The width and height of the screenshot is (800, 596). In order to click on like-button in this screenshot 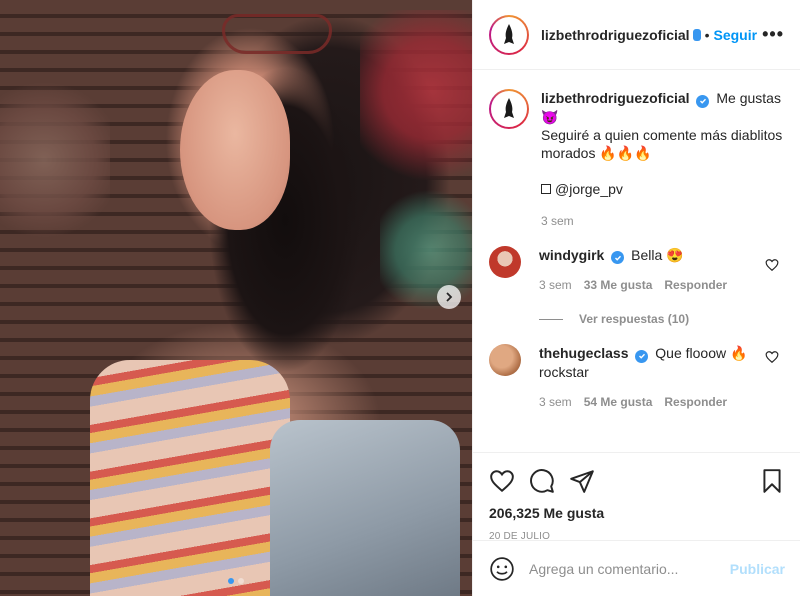, I will do `click(502, 481)`.